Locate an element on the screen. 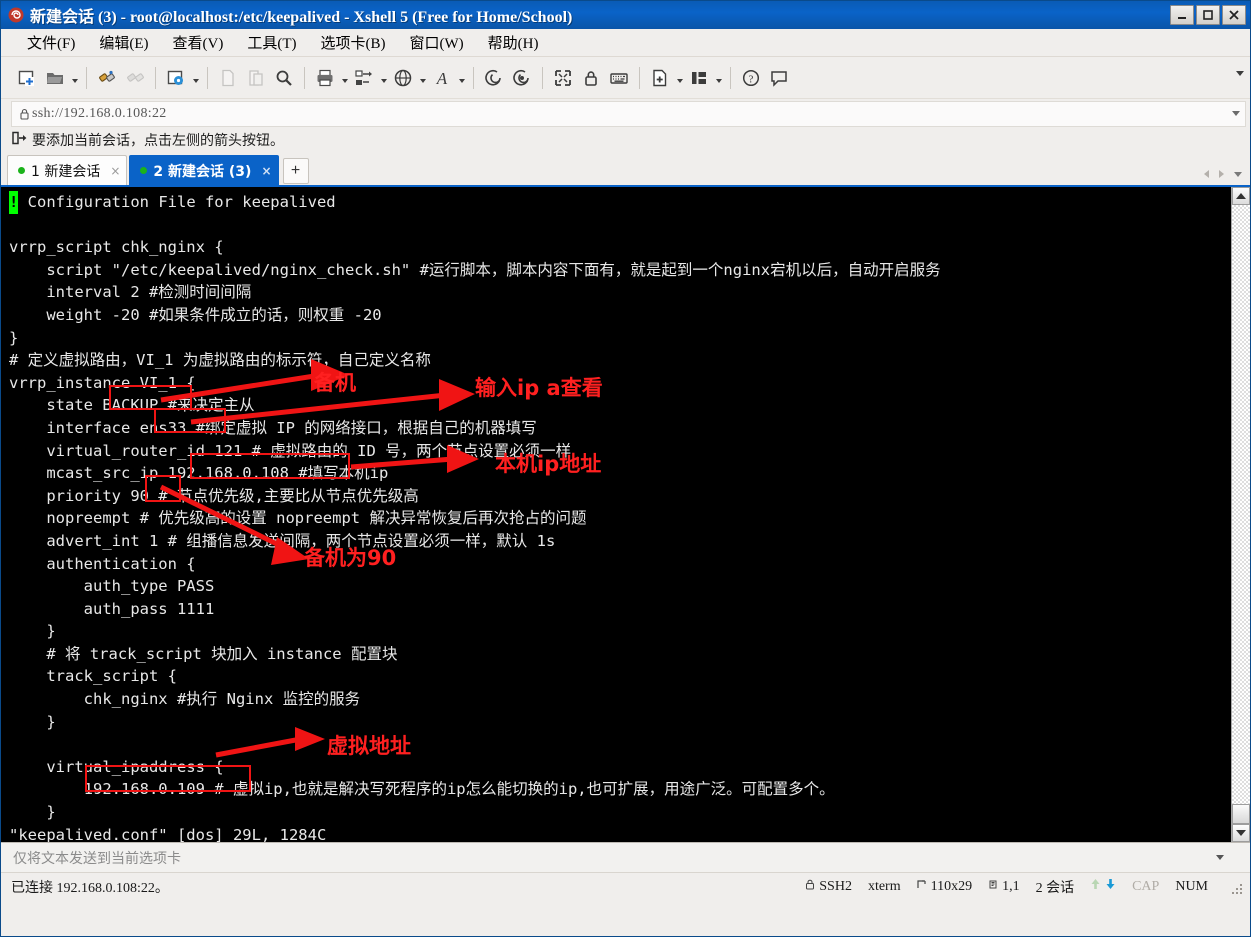  xshell-icon is located at coordinates (16, 15).